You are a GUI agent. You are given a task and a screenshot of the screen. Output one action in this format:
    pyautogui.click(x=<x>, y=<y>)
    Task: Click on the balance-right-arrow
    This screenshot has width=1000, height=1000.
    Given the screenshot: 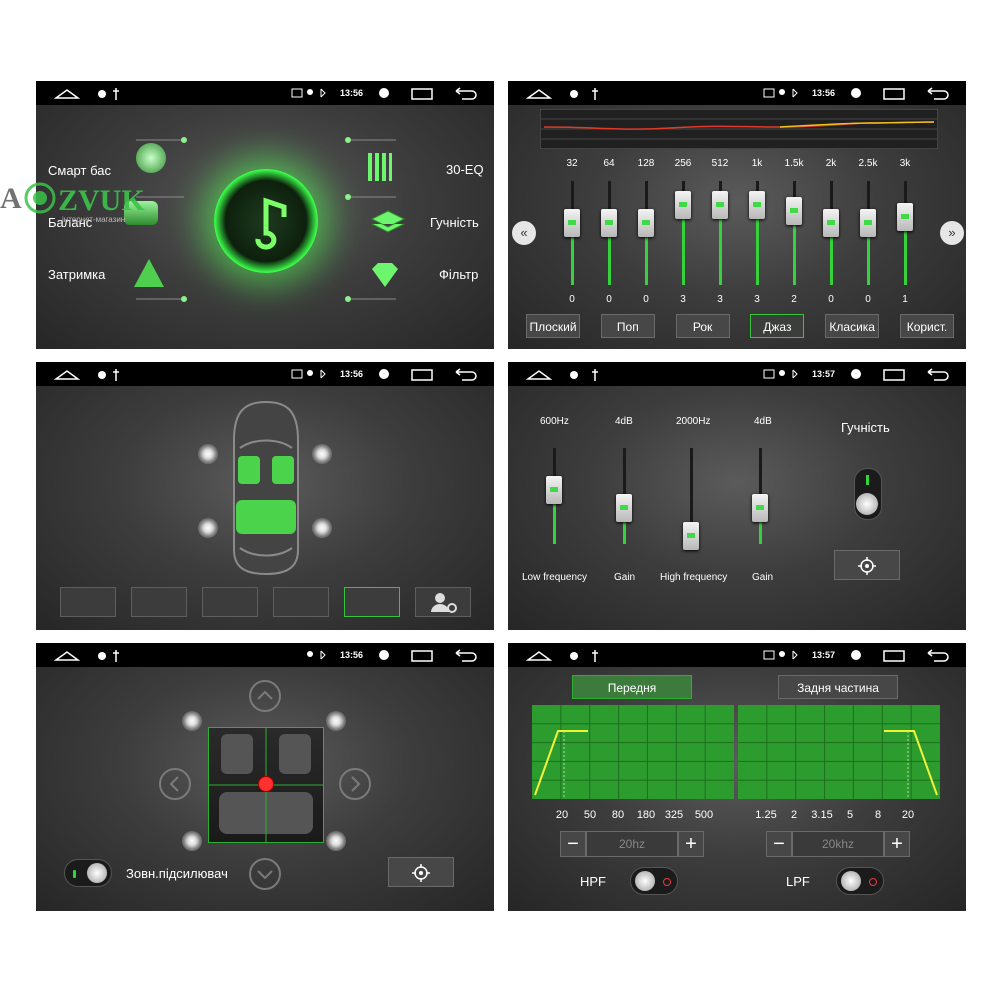 What is the action you would take?
    pyautogui.click(x=355, y=784)
    